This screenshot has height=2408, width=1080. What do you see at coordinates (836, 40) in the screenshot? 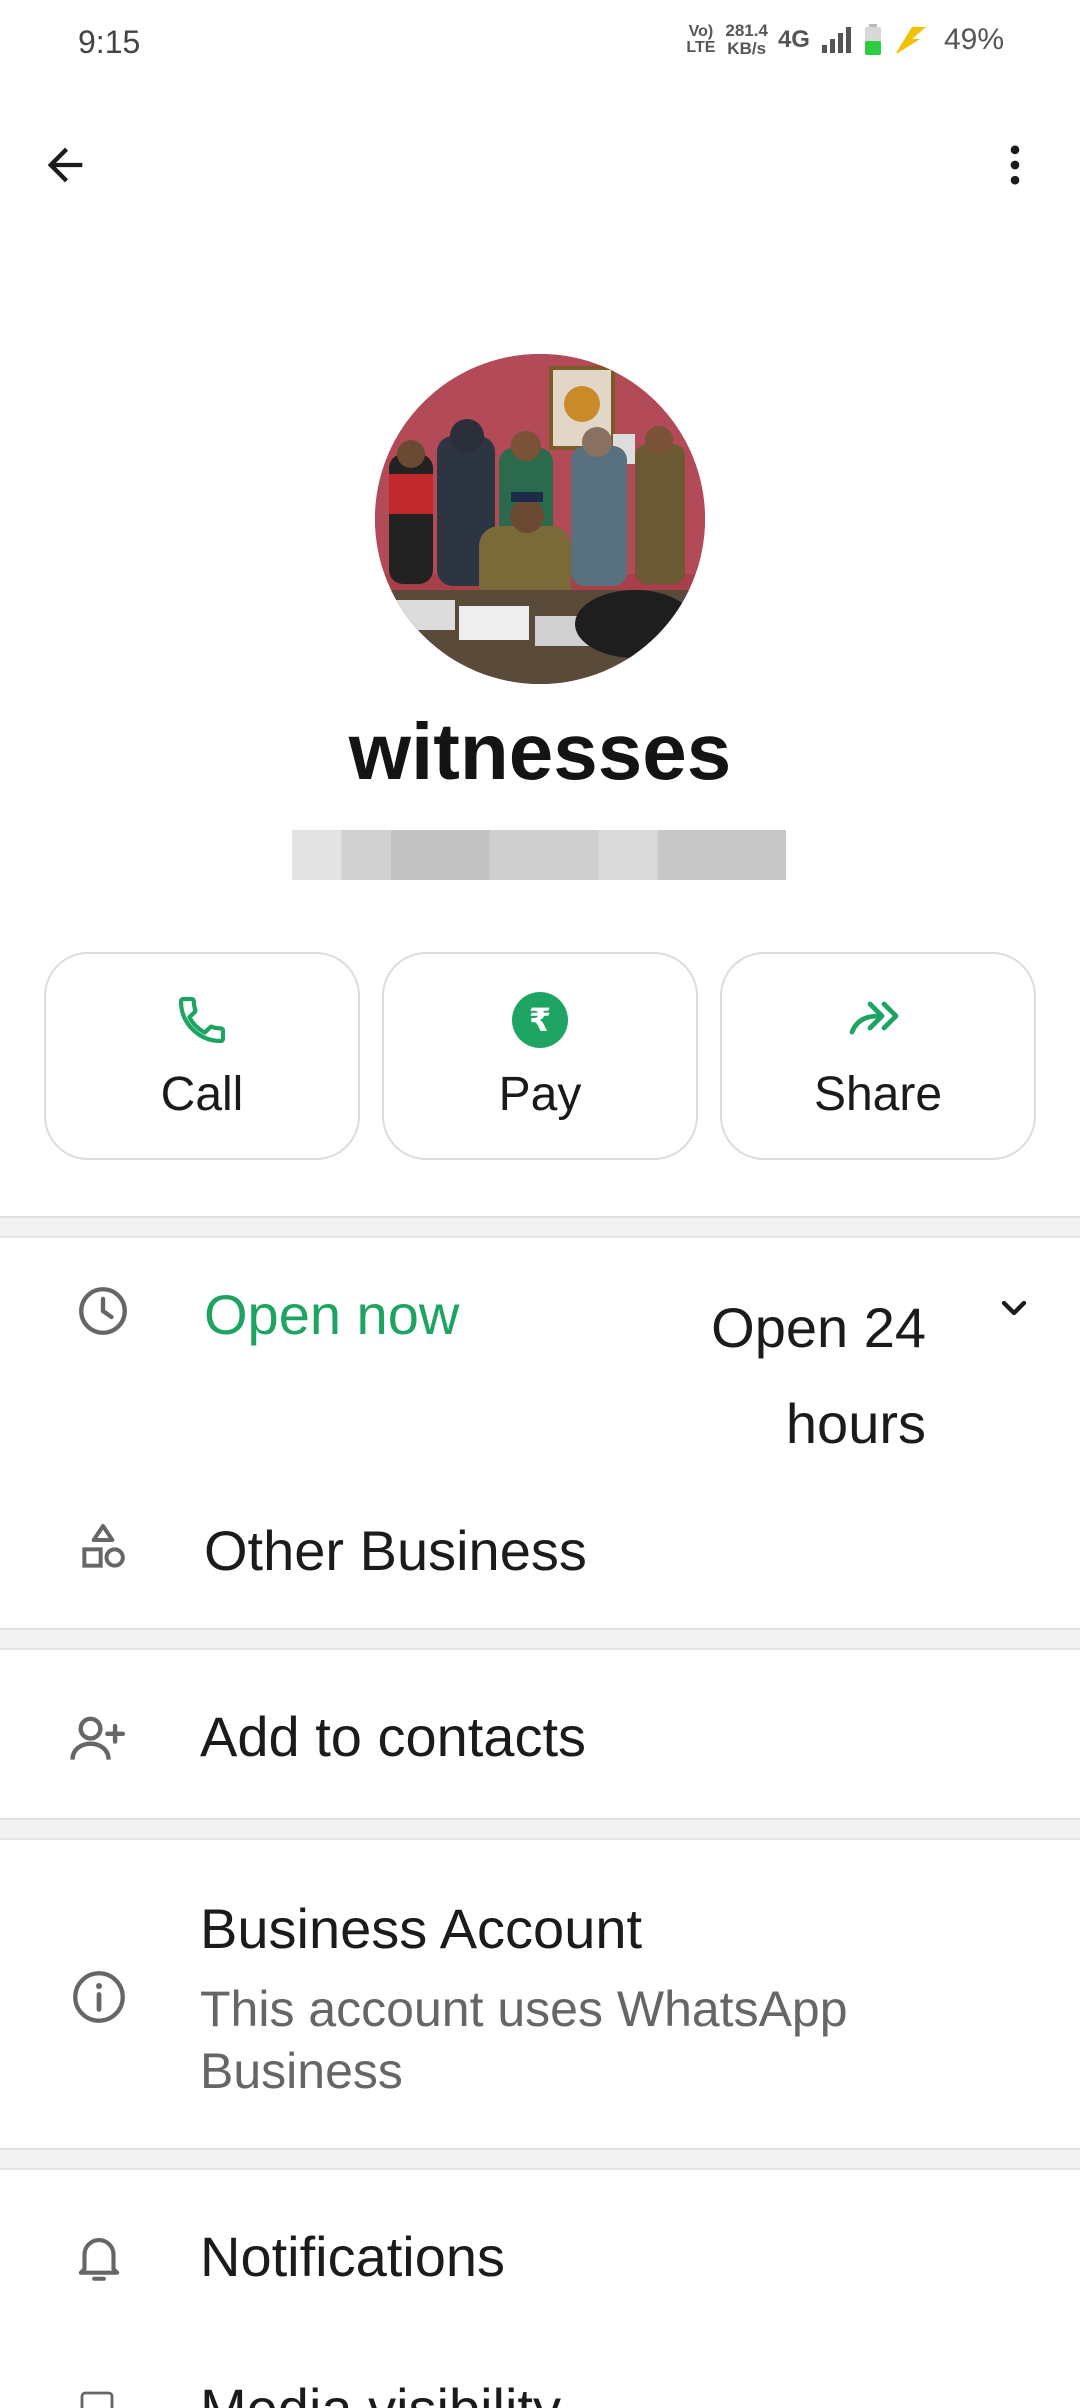
I see `signal-icon` at bounding box center [836, 40].